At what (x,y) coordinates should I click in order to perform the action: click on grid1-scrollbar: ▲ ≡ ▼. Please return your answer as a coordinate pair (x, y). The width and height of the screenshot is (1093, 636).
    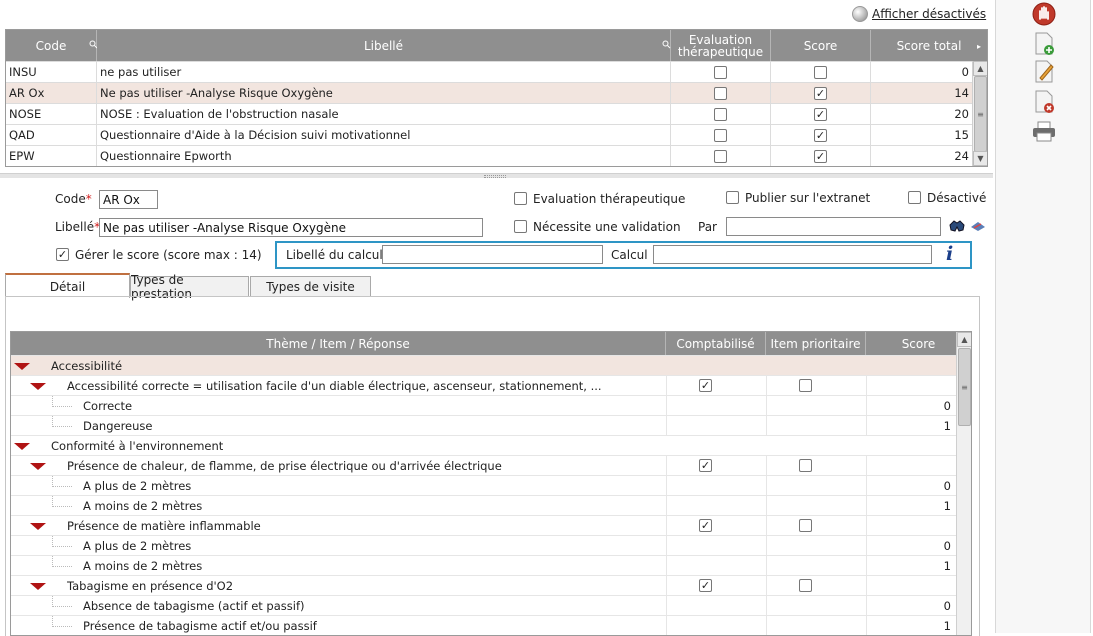
    Looking at the image, I should click on (979, 113).